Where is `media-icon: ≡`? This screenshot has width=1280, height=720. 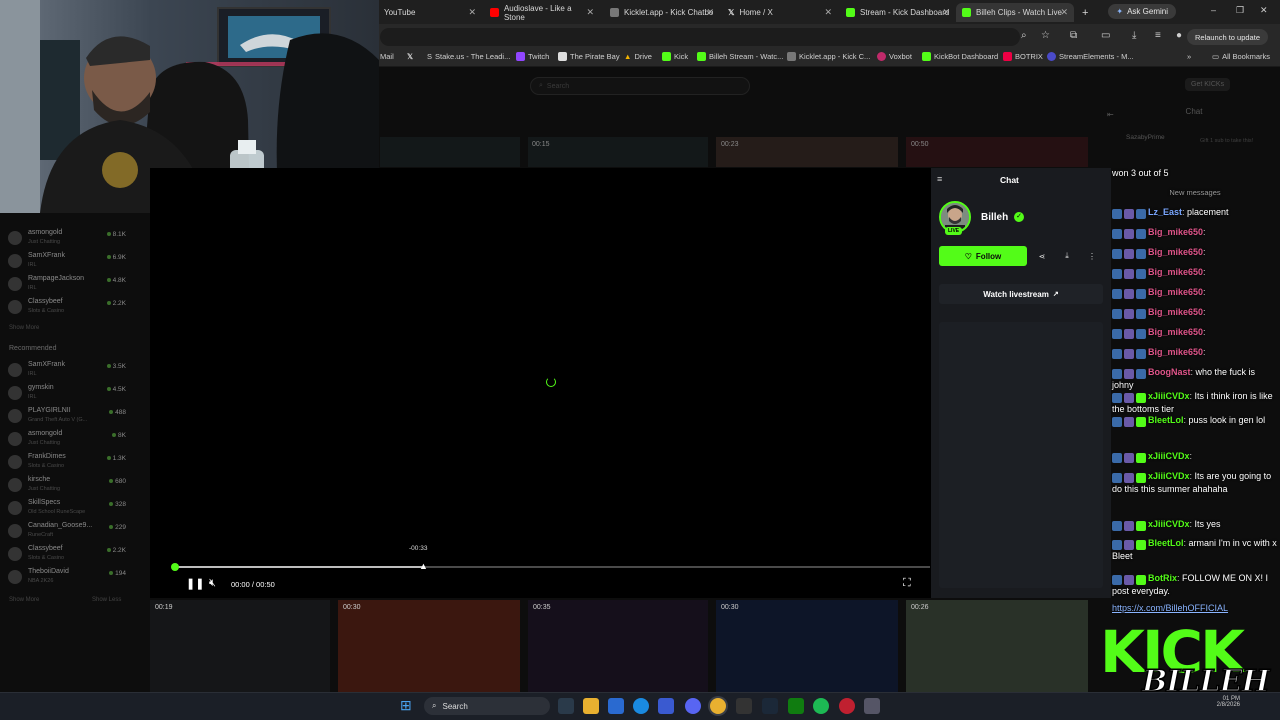 media-icon: ≡ is located at coordinates (1158, 35).